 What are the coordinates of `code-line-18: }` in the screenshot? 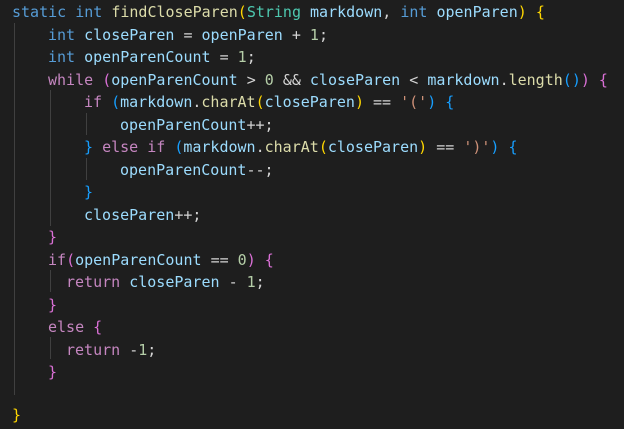 It's located at (16, 415).